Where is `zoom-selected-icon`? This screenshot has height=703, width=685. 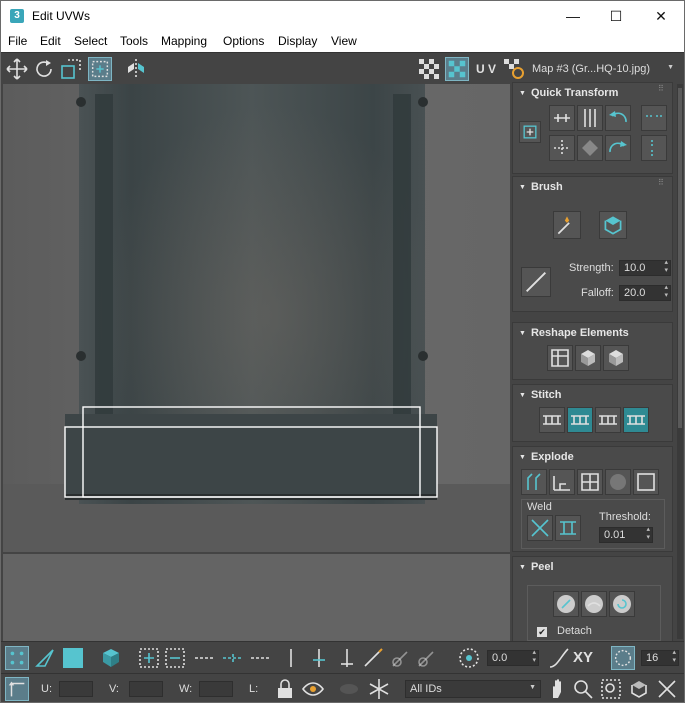
zoom-selected-icon is located at coordinates (667, 689).